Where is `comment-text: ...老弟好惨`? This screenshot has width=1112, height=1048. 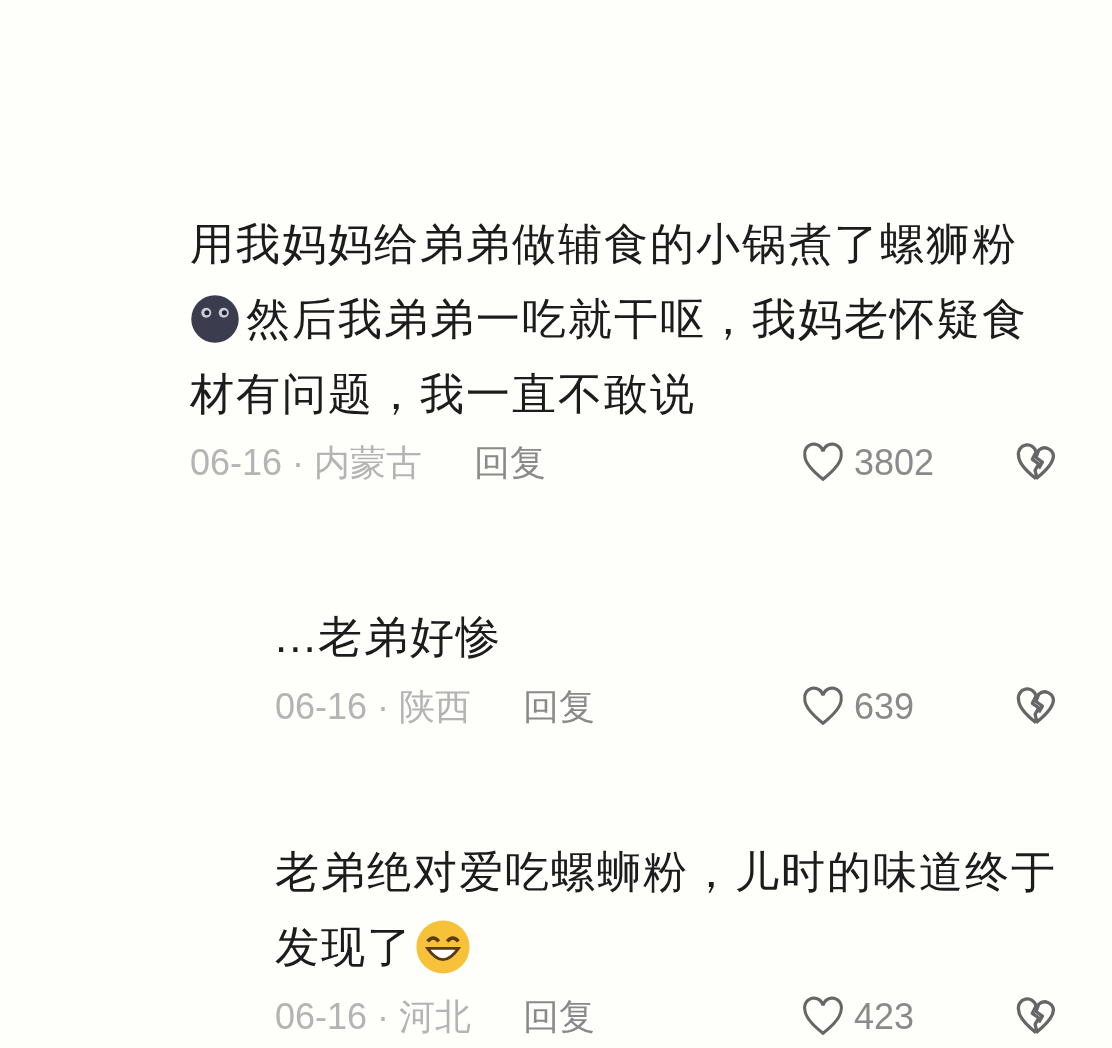
comment-text: ...老弟好惨 is located at coordinates (388, 637).